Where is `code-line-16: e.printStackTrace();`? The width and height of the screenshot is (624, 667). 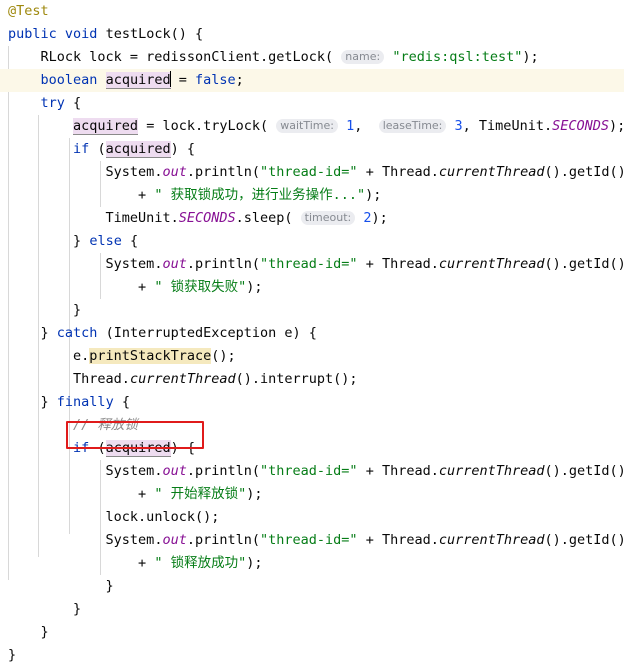 code-line-16: e.printStackTrace(); is located at coordinates (312, 356).